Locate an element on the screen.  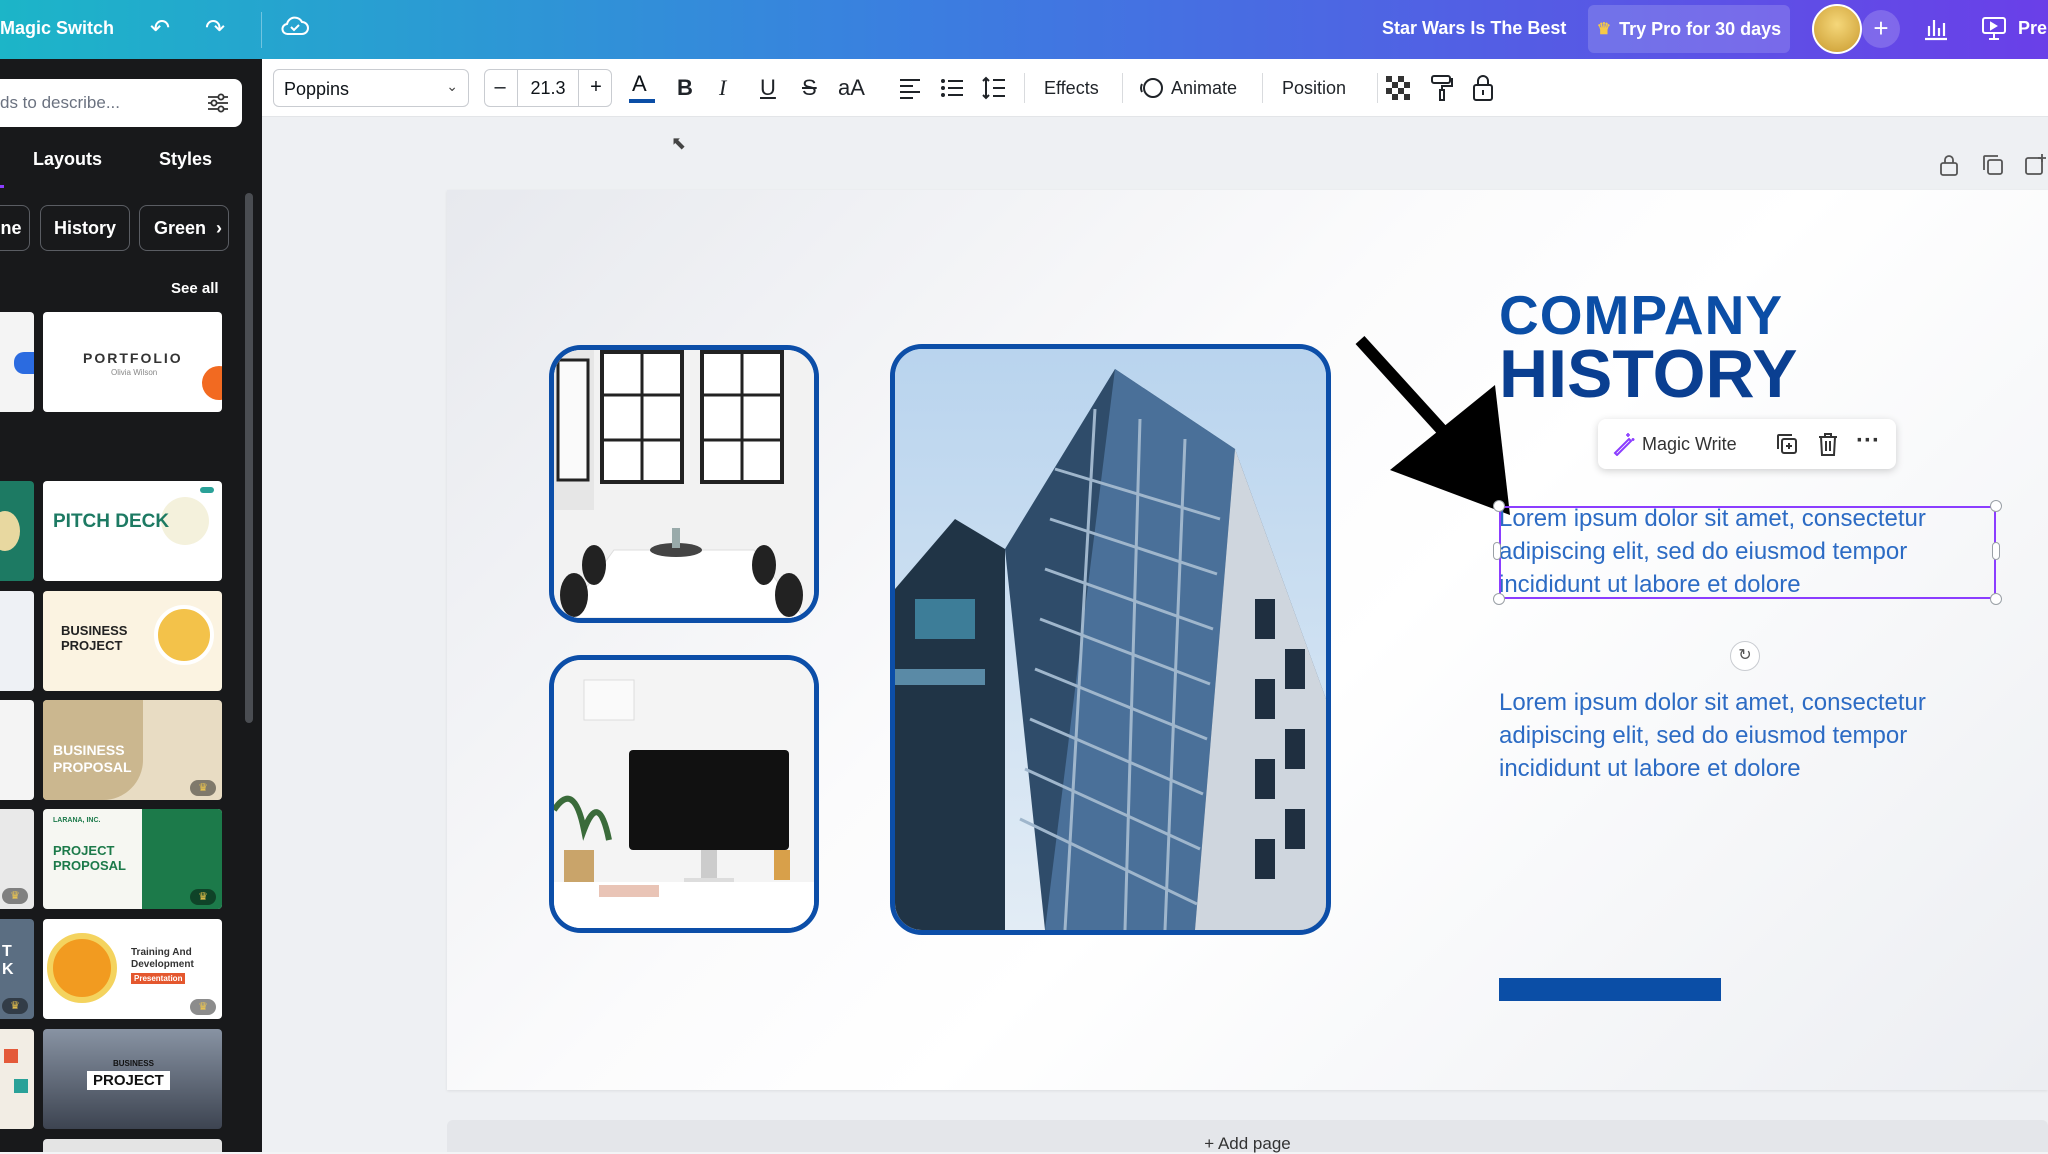
trash-icon is located at coordinates (1828, 444).